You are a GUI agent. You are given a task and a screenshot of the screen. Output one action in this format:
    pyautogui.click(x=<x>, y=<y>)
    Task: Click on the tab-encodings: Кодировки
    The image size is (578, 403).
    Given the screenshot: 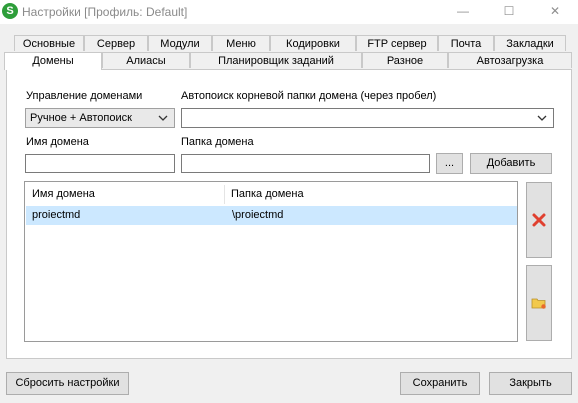 What is the action you would take?
    pyautogui.click(x=313, y=43)
    